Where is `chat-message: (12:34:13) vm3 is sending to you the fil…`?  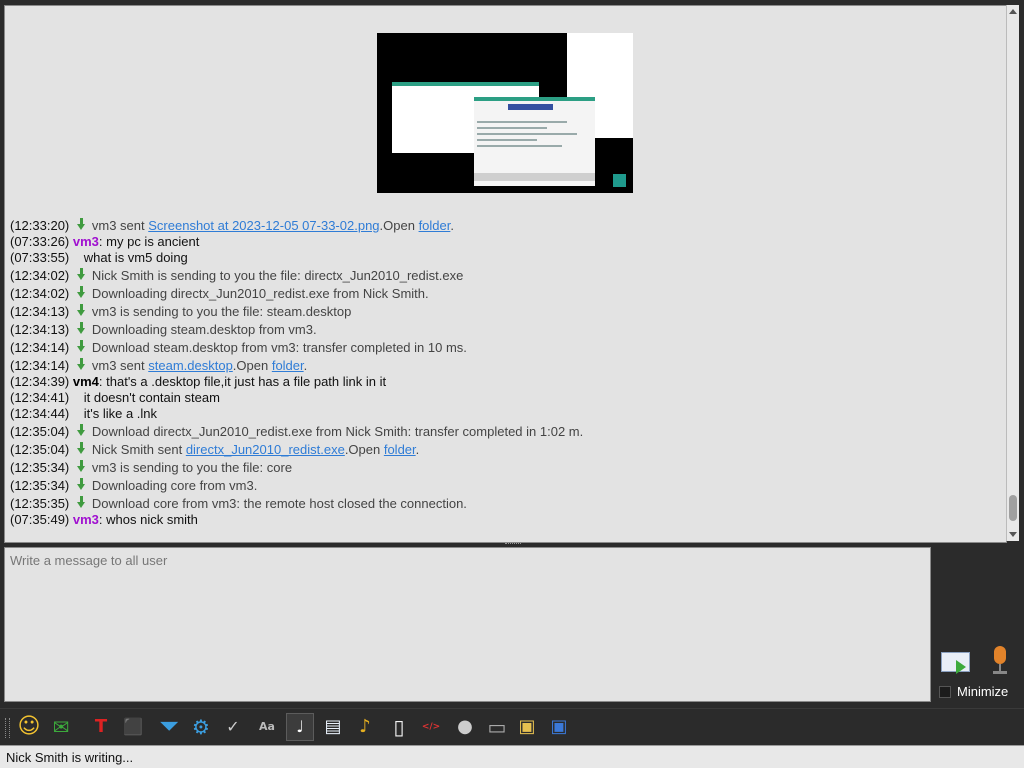 chat-message: (12:34:13) vm3 is sending to you the fil… is located at coordinates (180, 312).